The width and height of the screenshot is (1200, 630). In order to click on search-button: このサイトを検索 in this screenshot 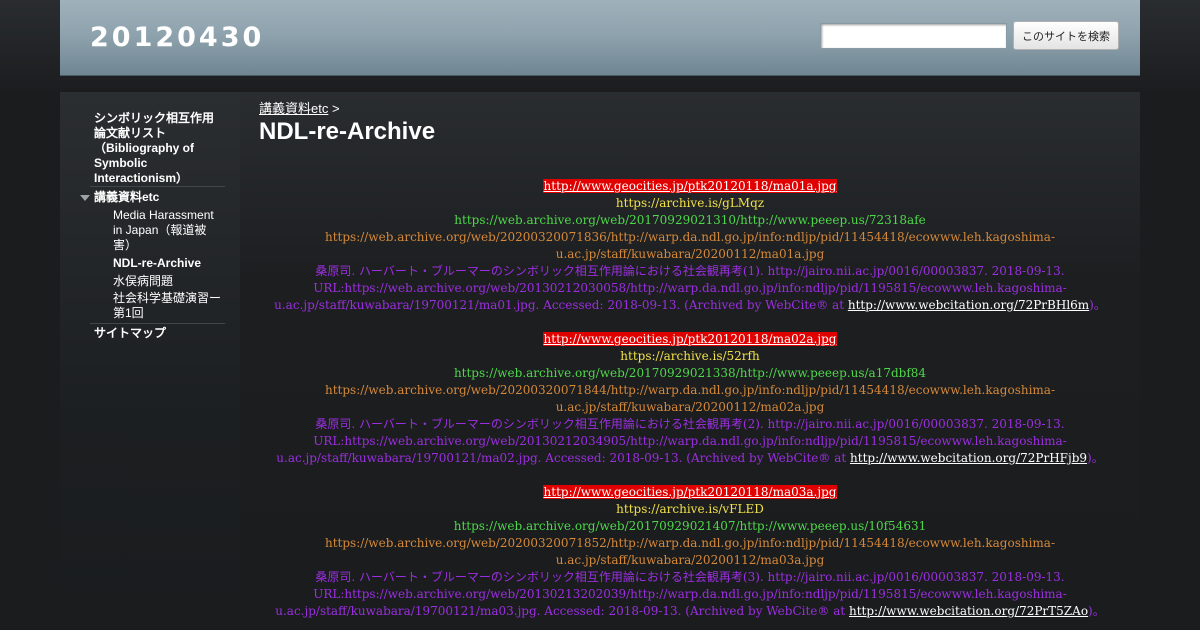, I will do `click(1066, 35)`.